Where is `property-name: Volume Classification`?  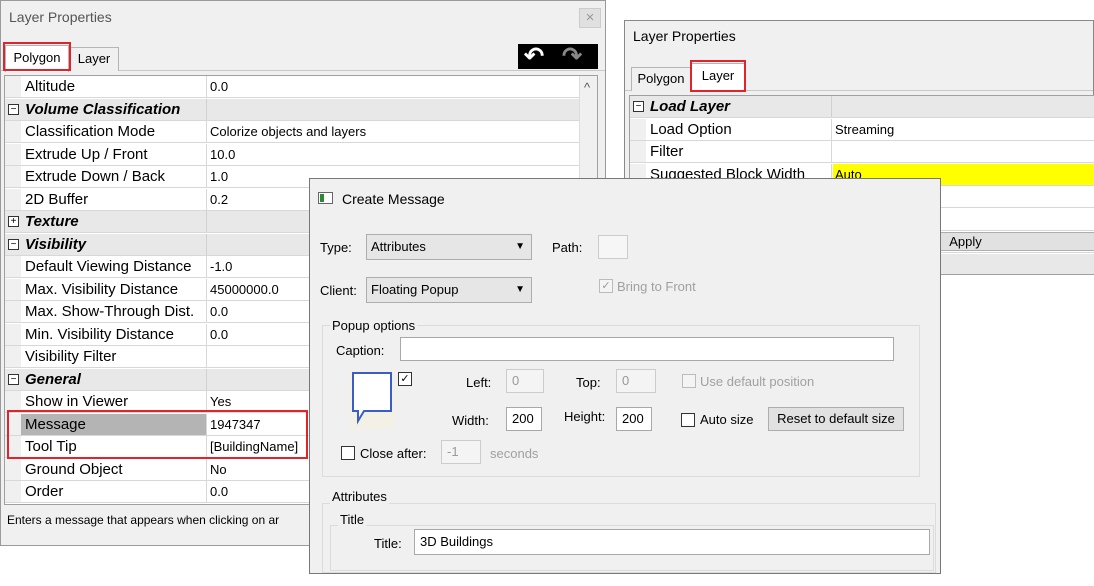
property-name: Volume Classification is located at coordinates (114, 109).